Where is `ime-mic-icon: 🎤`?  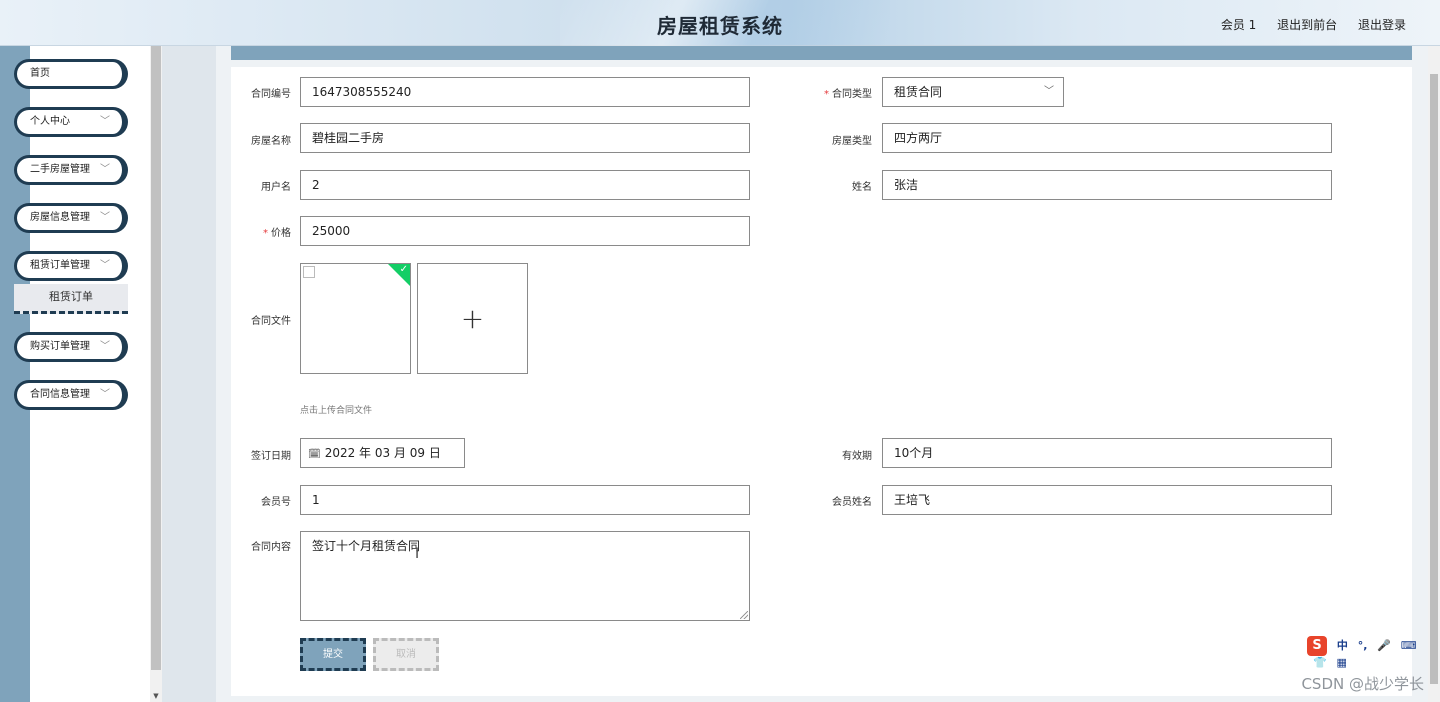
ime-mic-icon: 🎤 is located at coordinates (1384, 645).